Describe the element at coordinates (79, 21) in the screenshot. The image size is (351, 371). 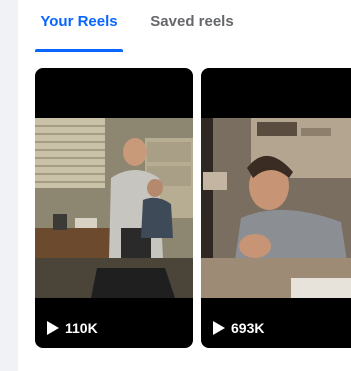
I see `tab-your-reels-label: Your Reels` at that location.